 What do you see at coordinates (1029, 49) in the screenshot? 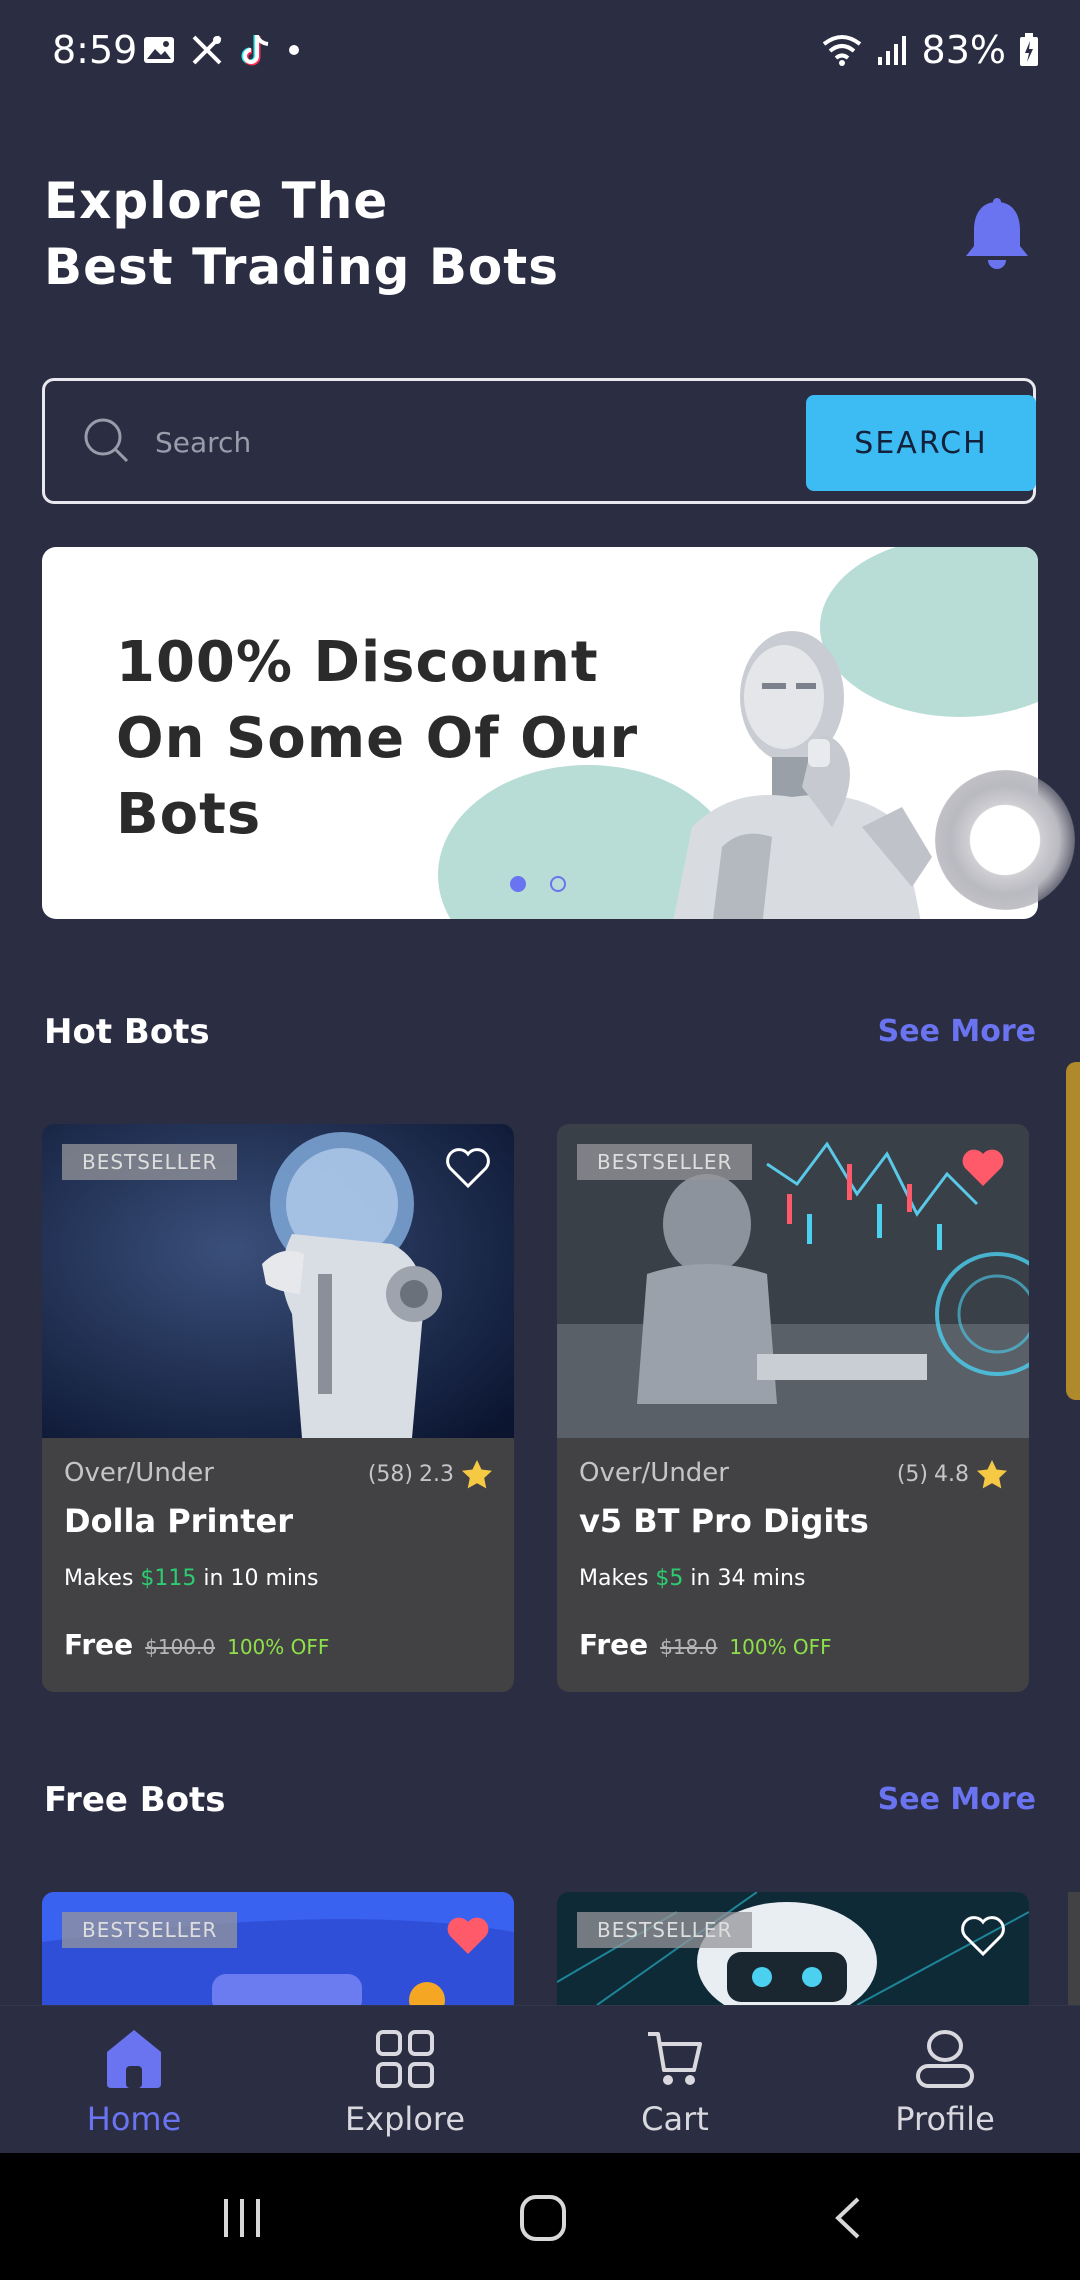
I see `battery-icon` at bounding box center [1029, 49].